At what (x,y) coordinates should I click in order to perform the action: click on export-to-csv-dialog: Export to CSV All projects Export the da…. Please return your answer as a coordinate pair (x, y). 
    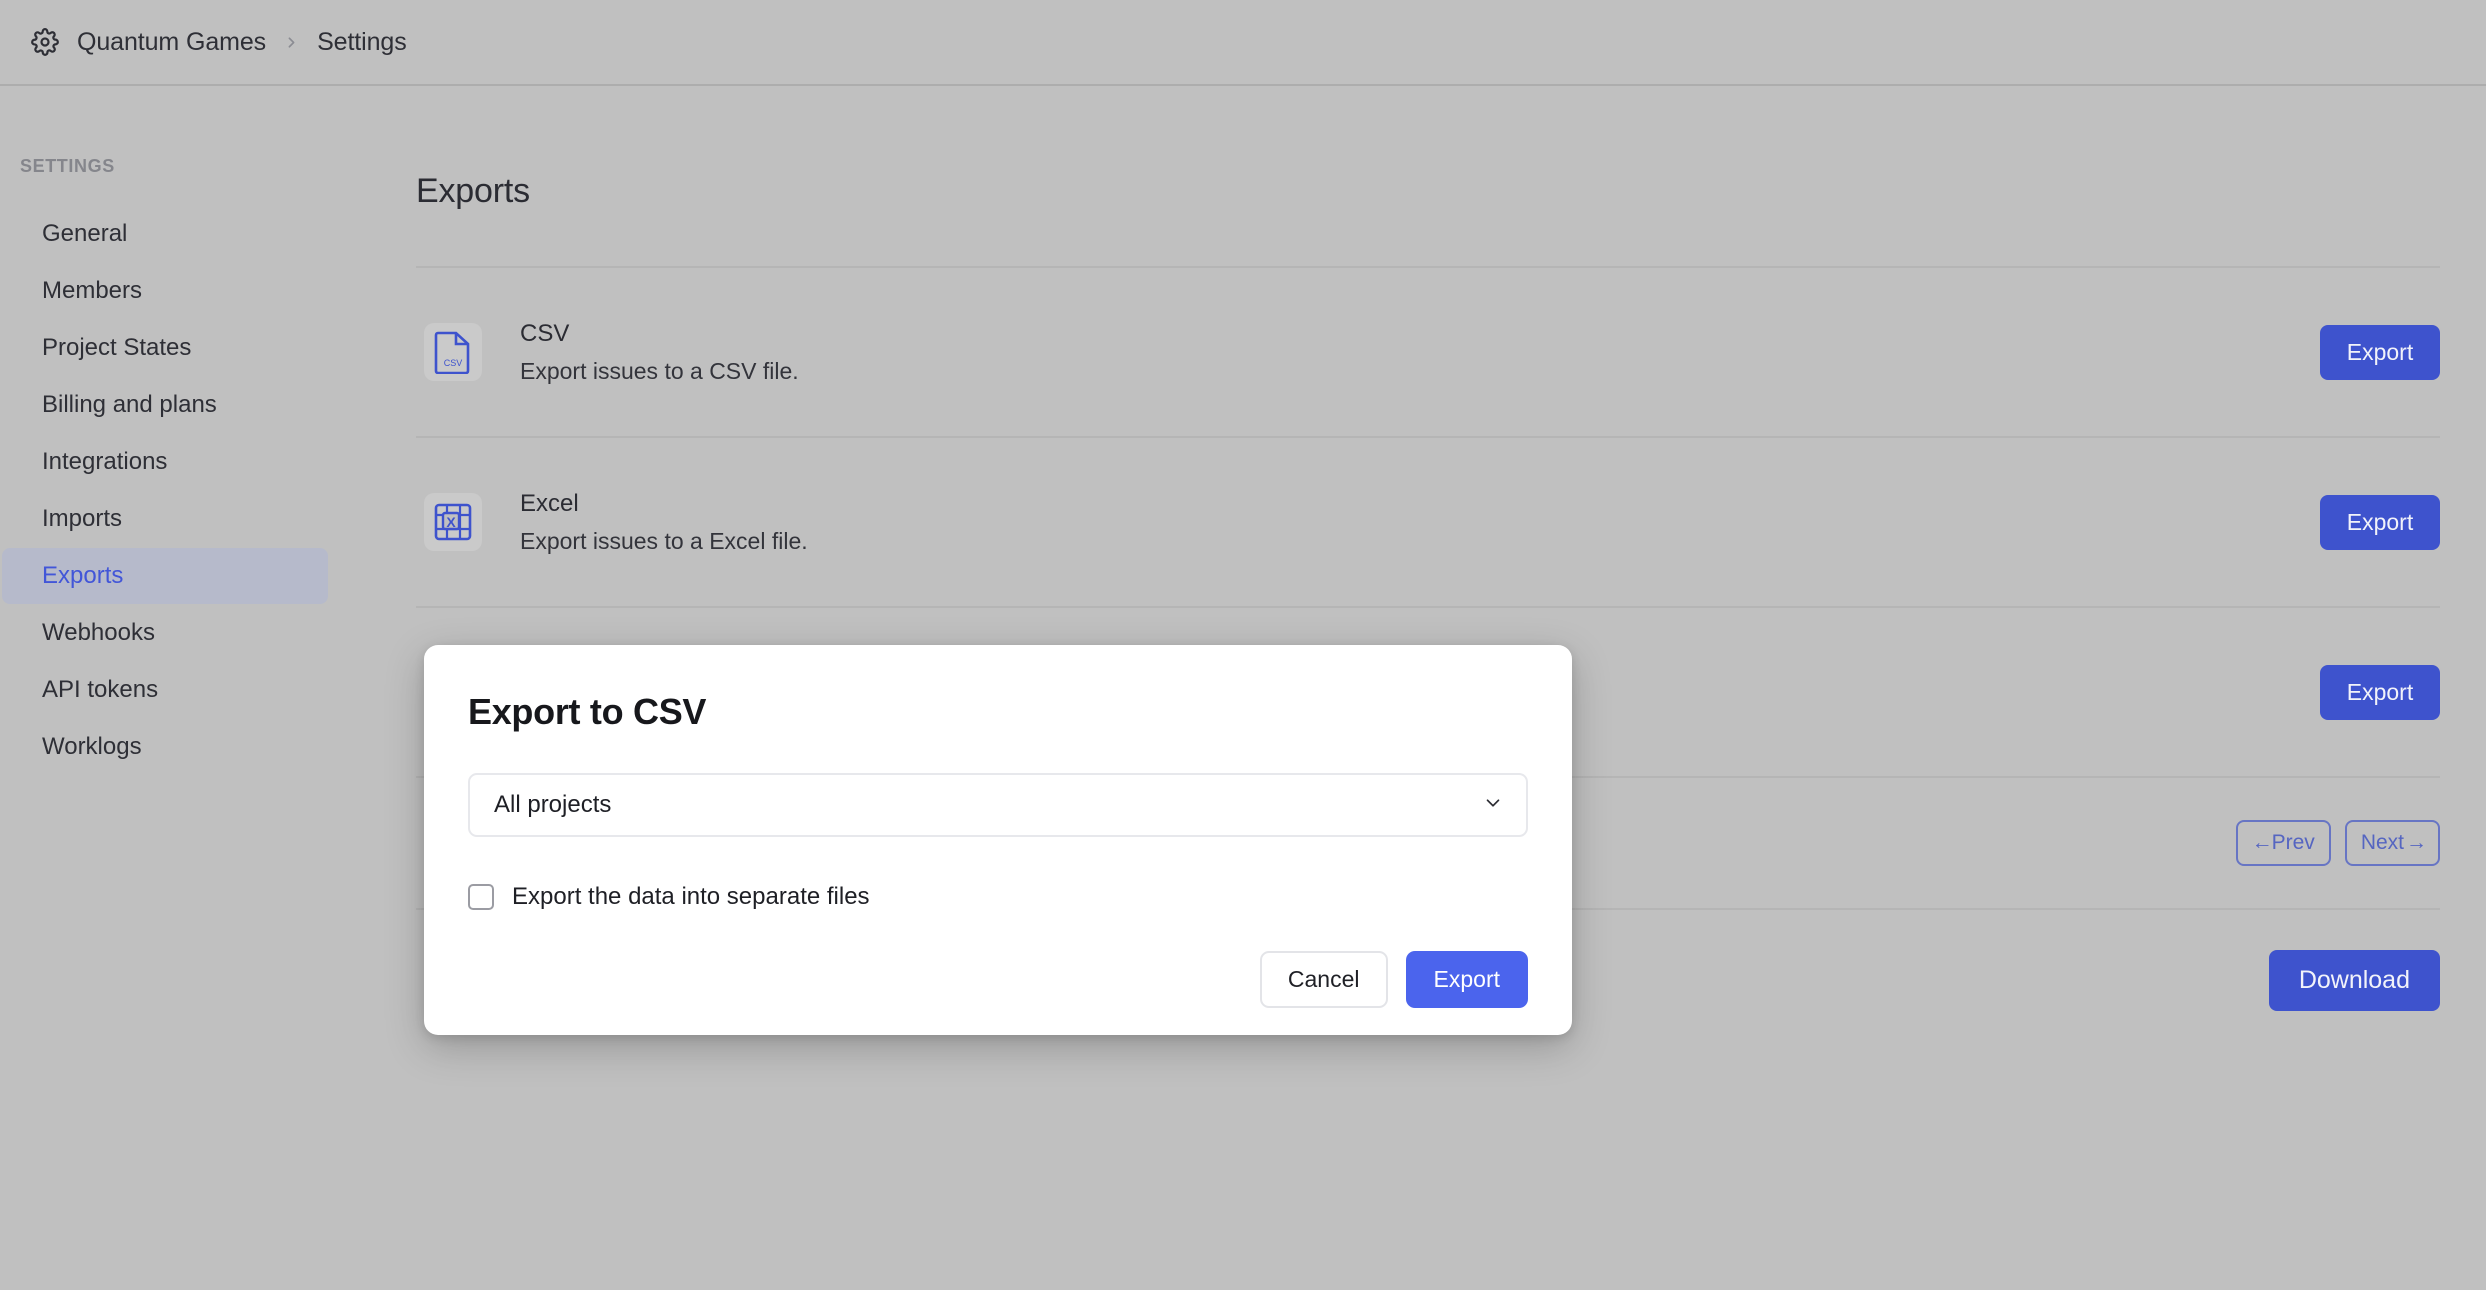
    Looking at the image, I should click on (998, 840).